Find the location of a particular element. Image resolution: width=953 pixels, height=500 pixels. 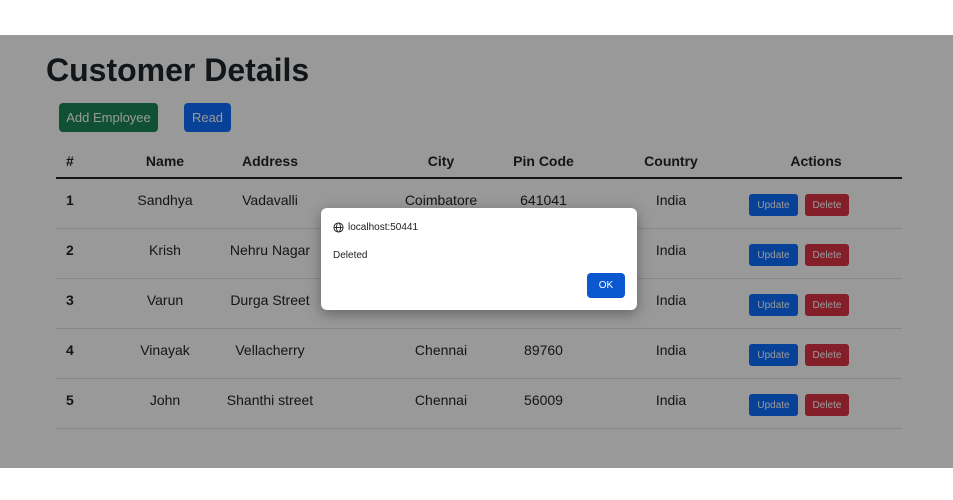

dialog-origin: localhost:50441 is located at coordinates (375, 227).